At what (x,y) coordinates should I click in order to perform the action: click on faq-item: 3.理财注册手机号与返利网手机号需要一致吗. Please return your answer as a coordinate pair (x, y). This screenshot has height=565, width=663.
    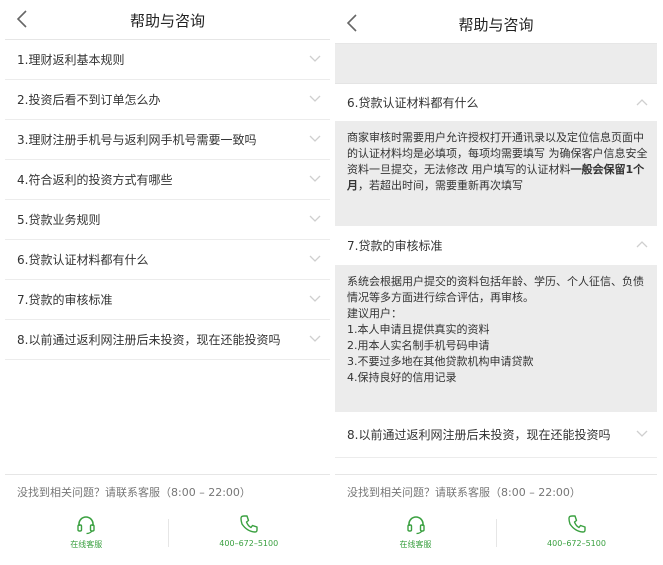
    Looking at the image, I should click on (167, 140).